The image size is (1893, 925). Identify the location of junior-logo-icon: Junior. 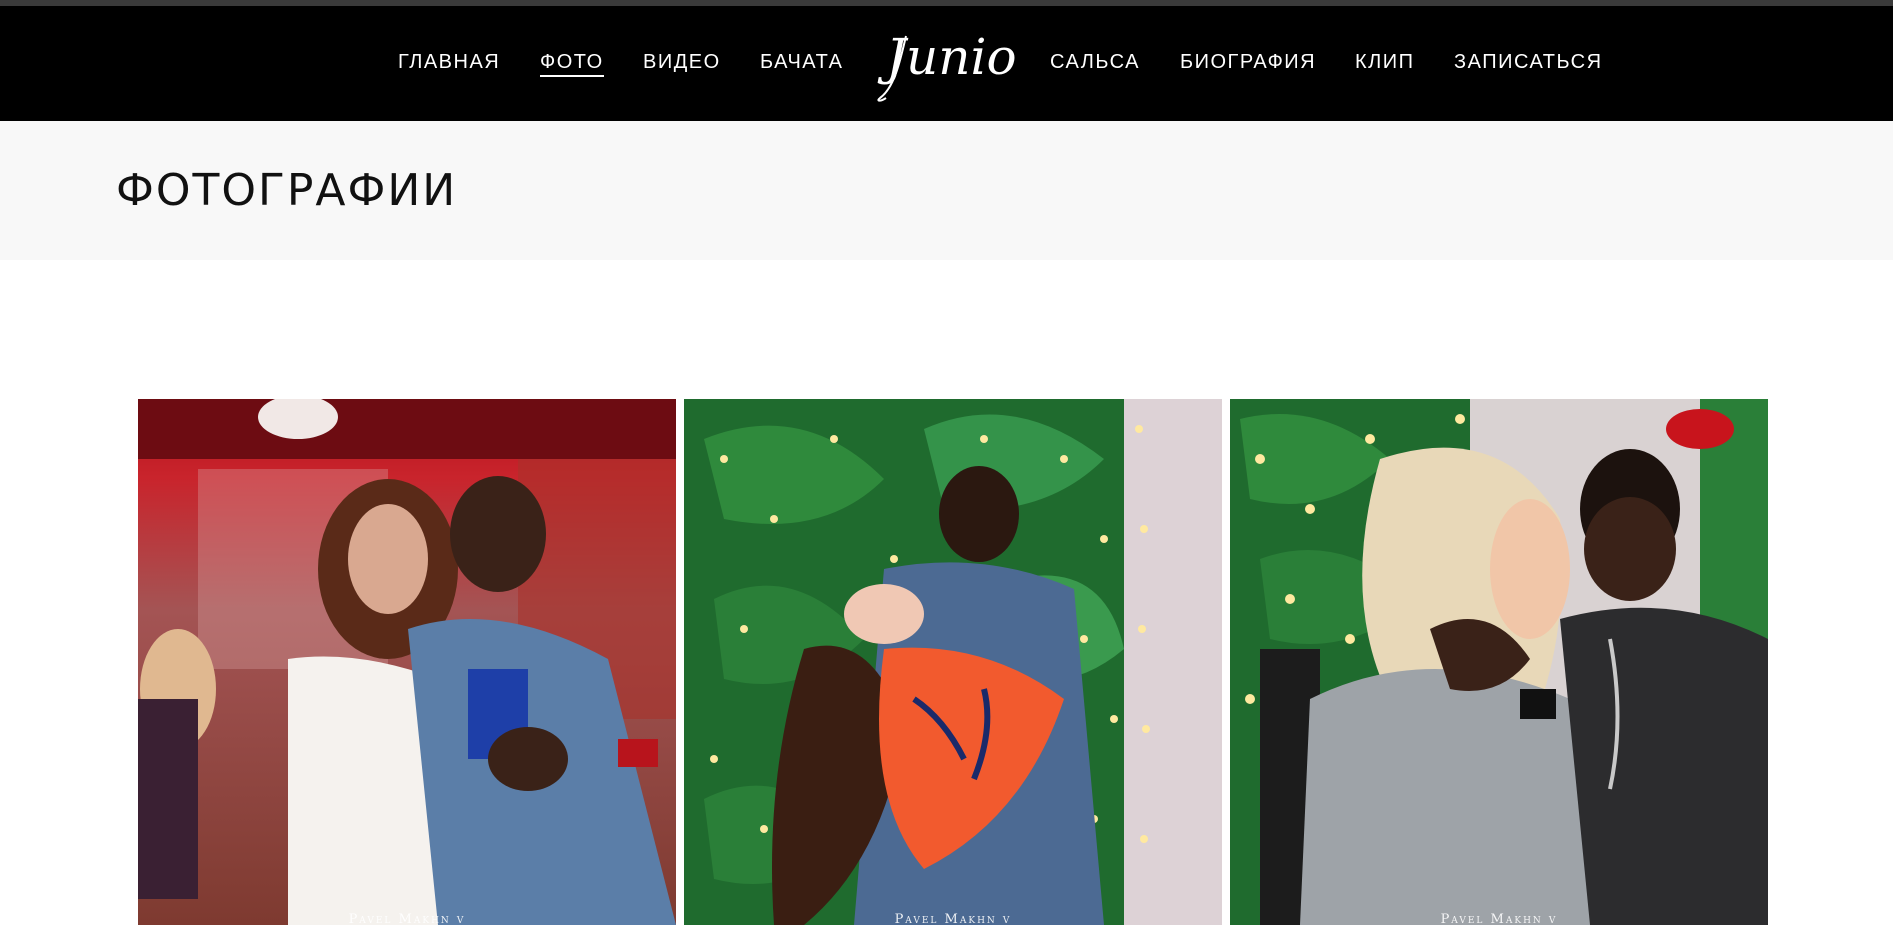
(960, 65).